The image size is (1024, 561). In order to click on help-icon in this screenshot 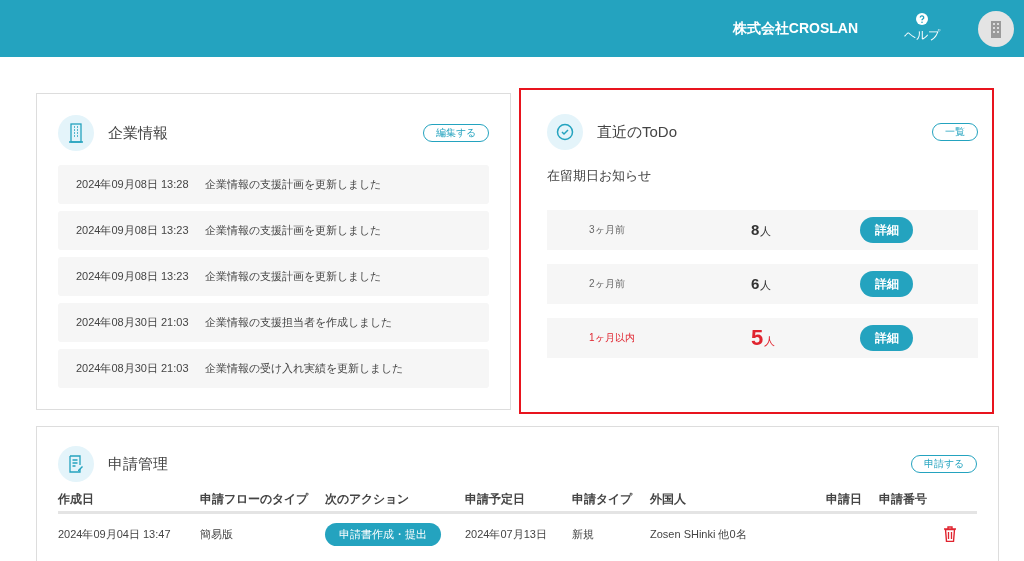, I will do `click(922, 19)`.